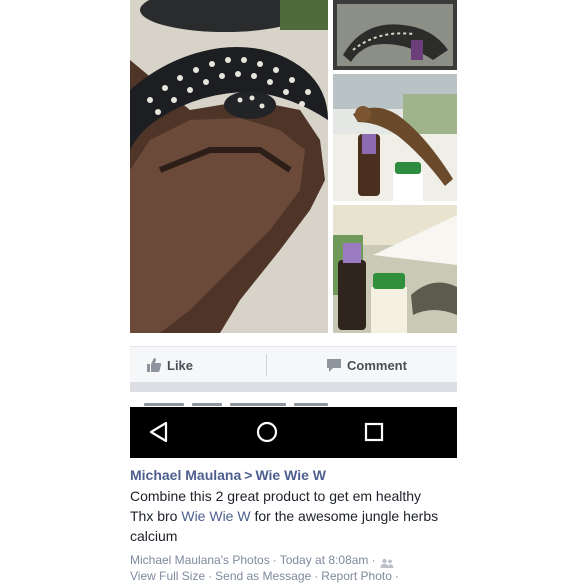 This screenshot has height=586, width=586. I want to click on action-divider, so click(266, 365).